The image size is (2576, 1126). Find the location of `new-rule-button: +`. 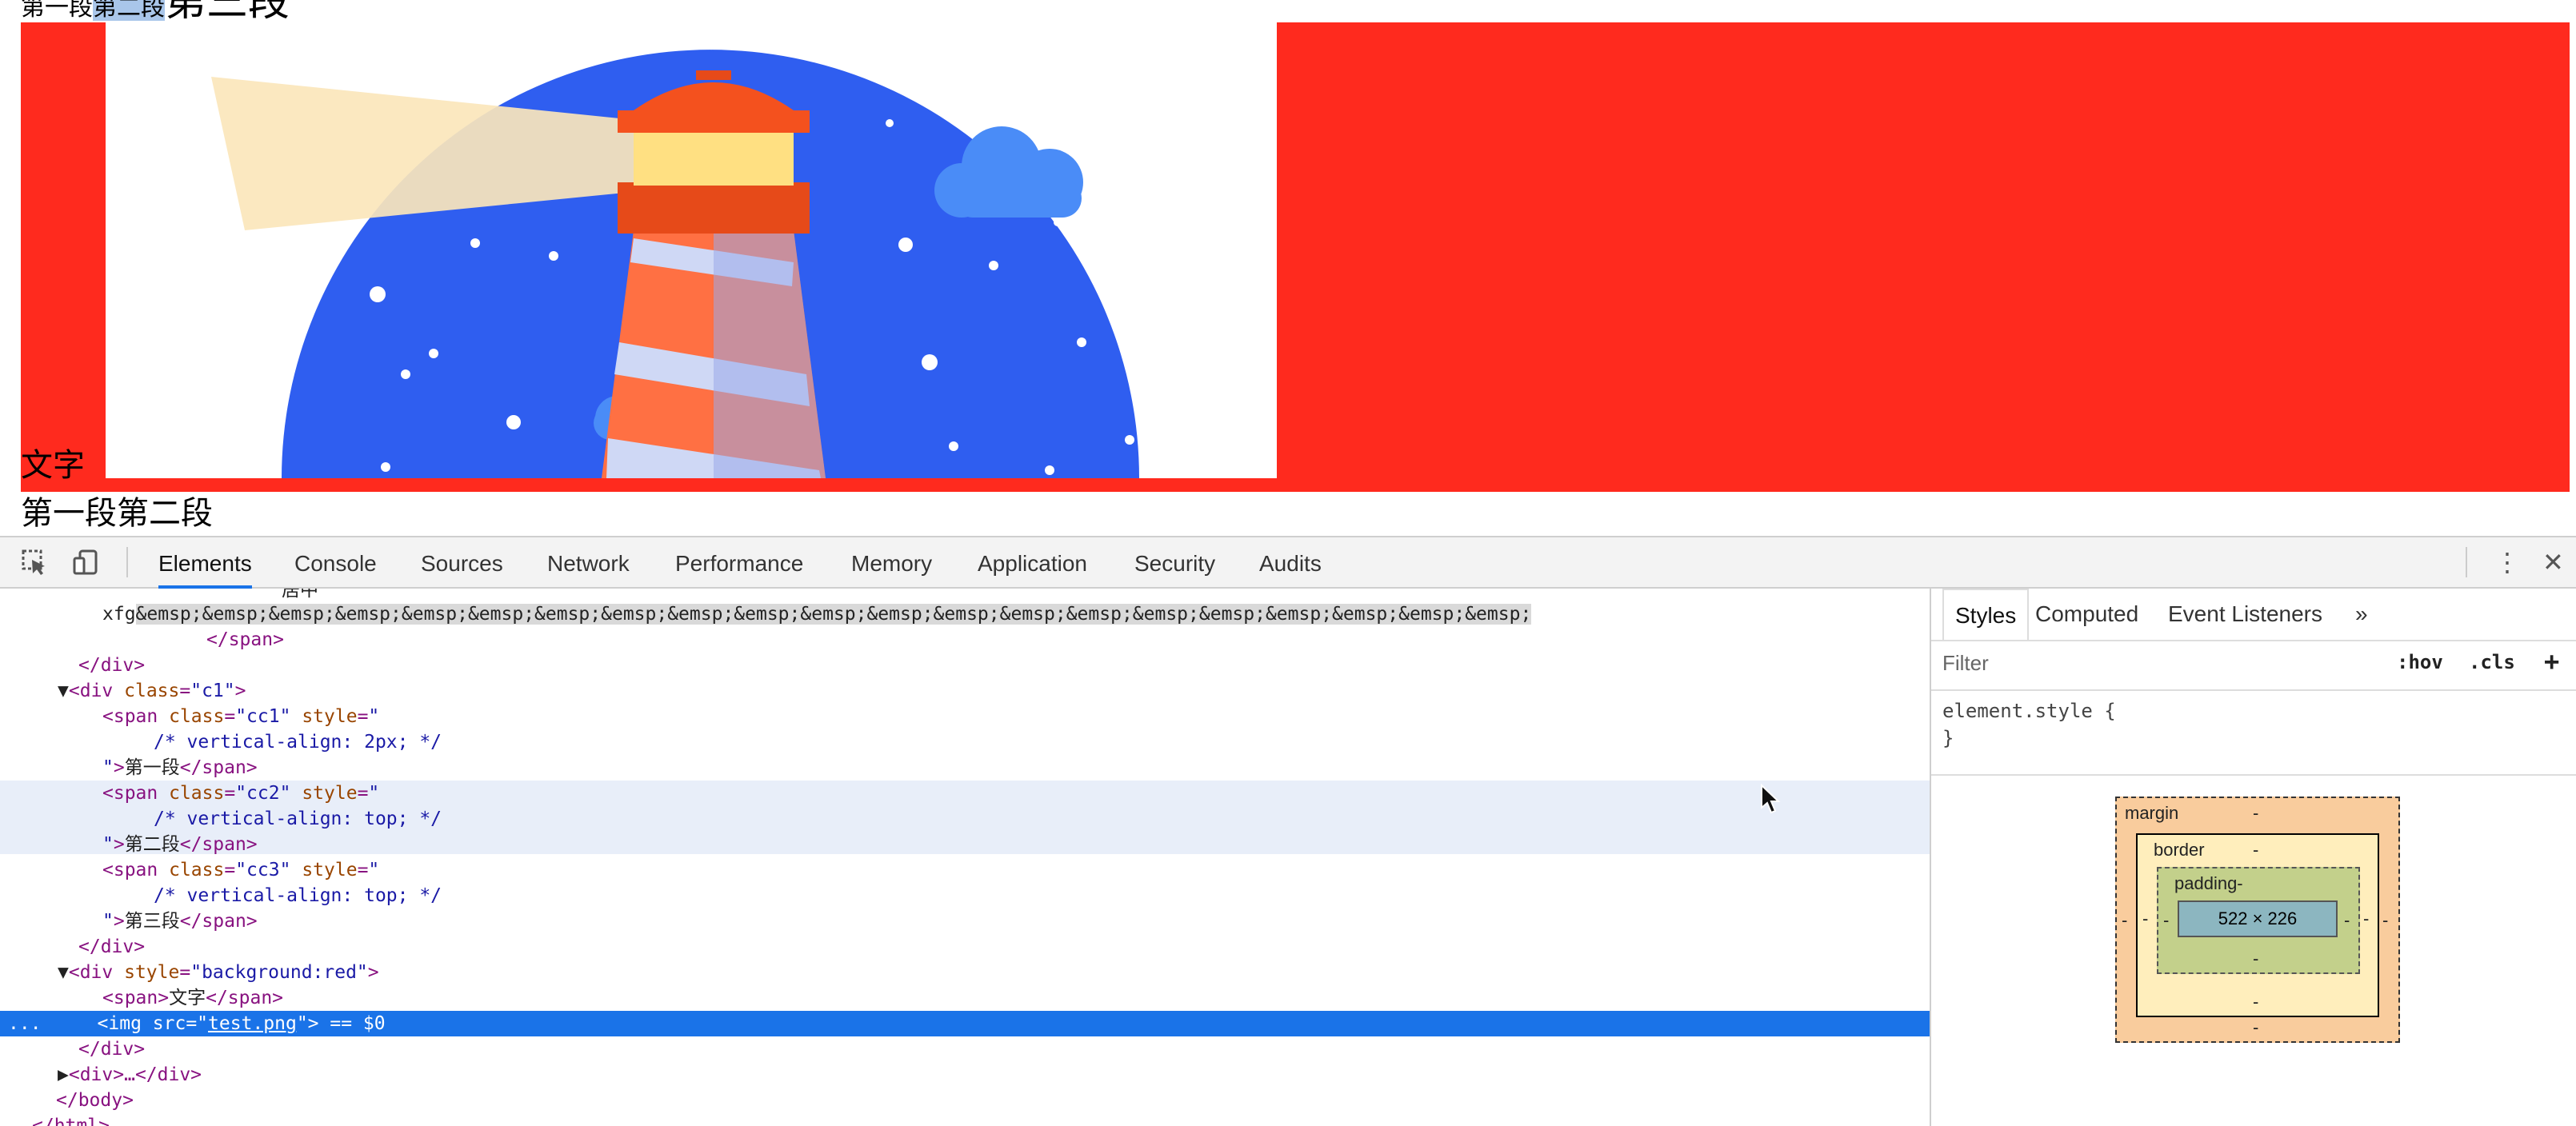

new-rule-button: + is located at coordinates (2551, 661).